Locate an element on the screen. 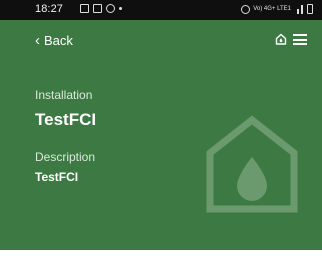  image-notification-icon is located at coordinates (84, 8).